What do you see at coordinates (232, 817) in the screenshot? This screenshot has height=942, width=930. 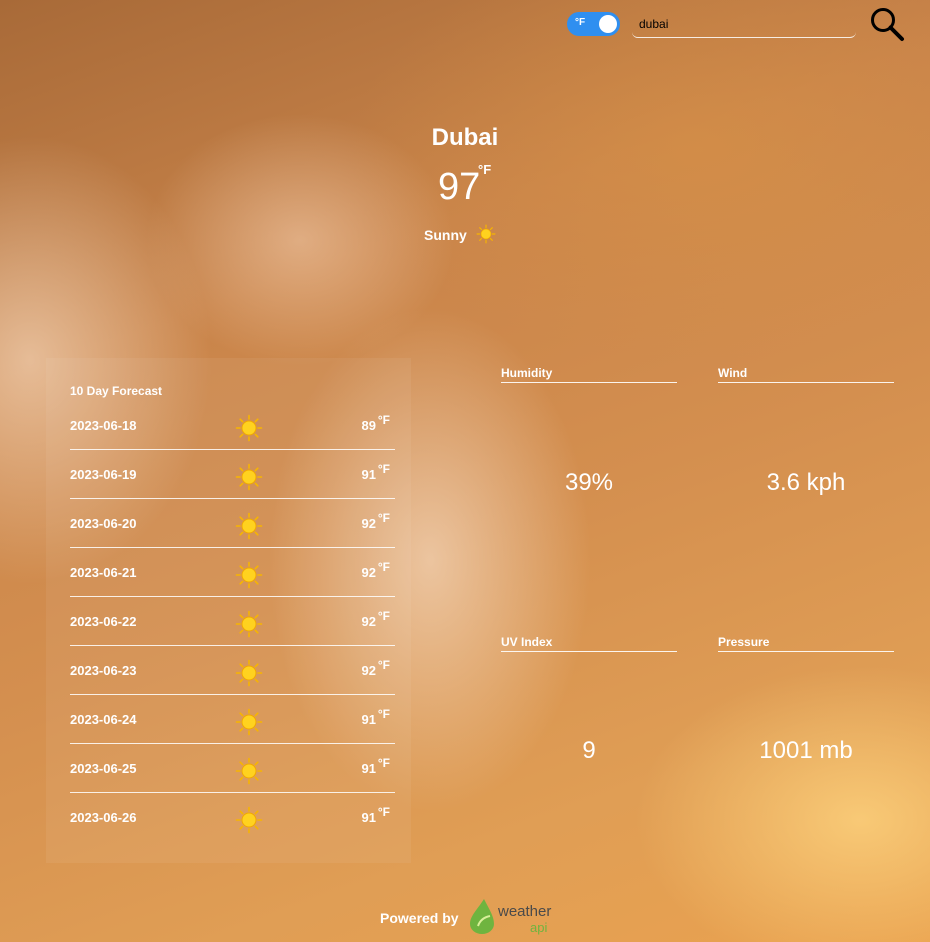 I see `forecast-row: 2023-06-26 91 °F` at bounding box center [232, 817].